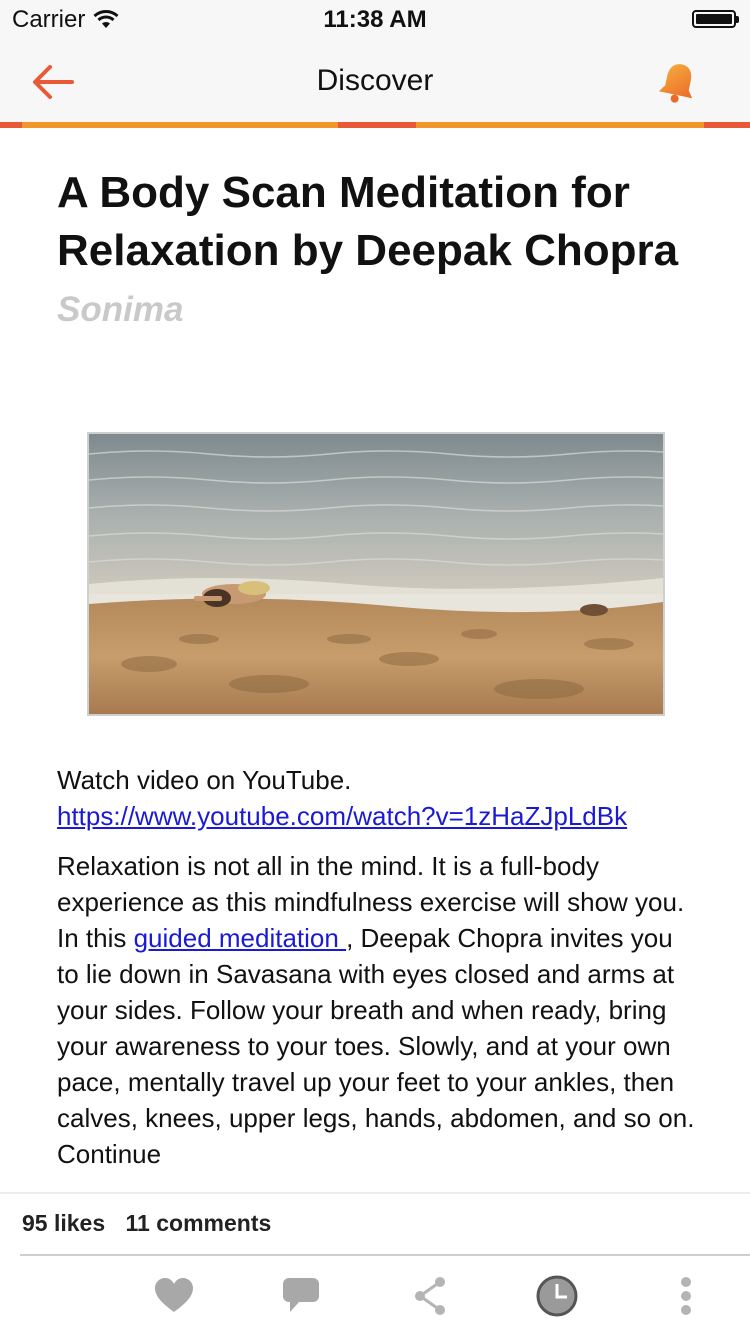 The width and height of the screenshot is (750, 1334). I want to click on comment-button, so click(302, 1296).